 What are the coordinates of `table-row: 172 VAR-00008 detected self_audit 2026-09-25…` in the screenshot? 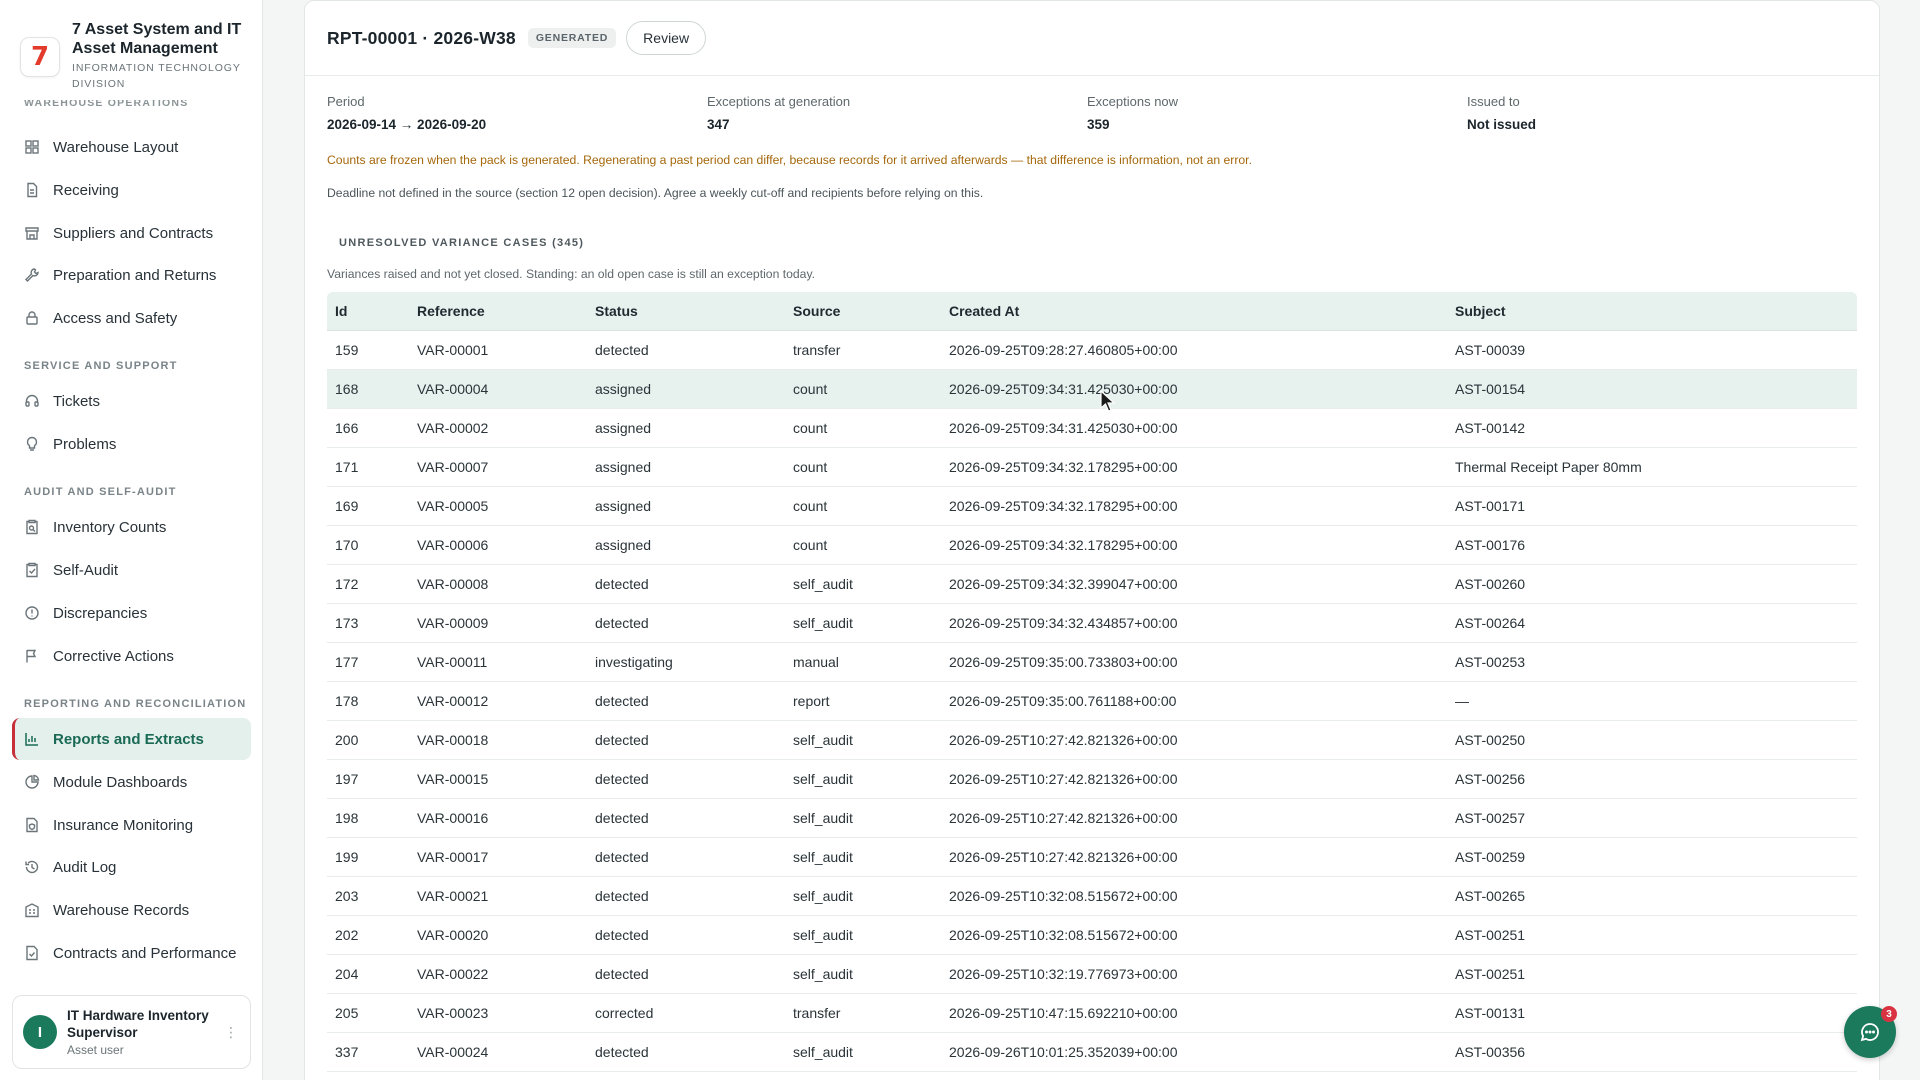 It's located at (1092, 584).